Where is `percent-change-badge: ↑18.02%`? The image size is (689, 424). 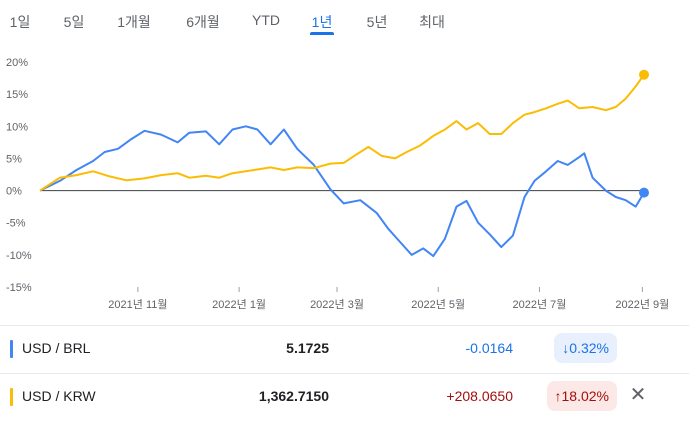
percent-change-badge: ↑18.02% is located at coordinates (581, 396).